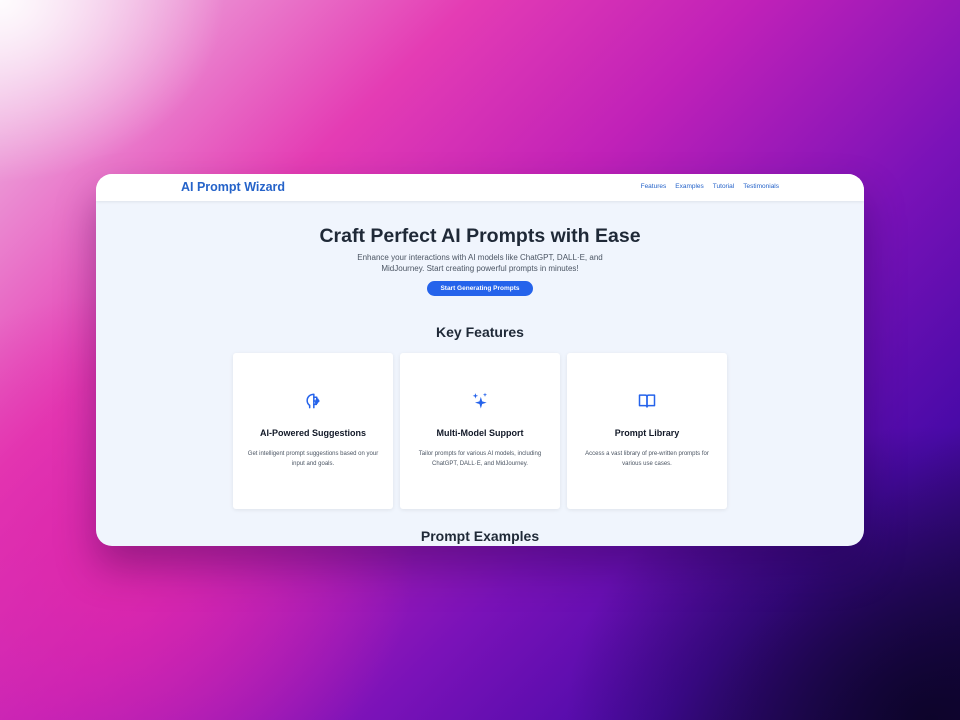  Describe the element at coordinates (647, 401) in the screenshot. I see `book-open-icon` at that location.